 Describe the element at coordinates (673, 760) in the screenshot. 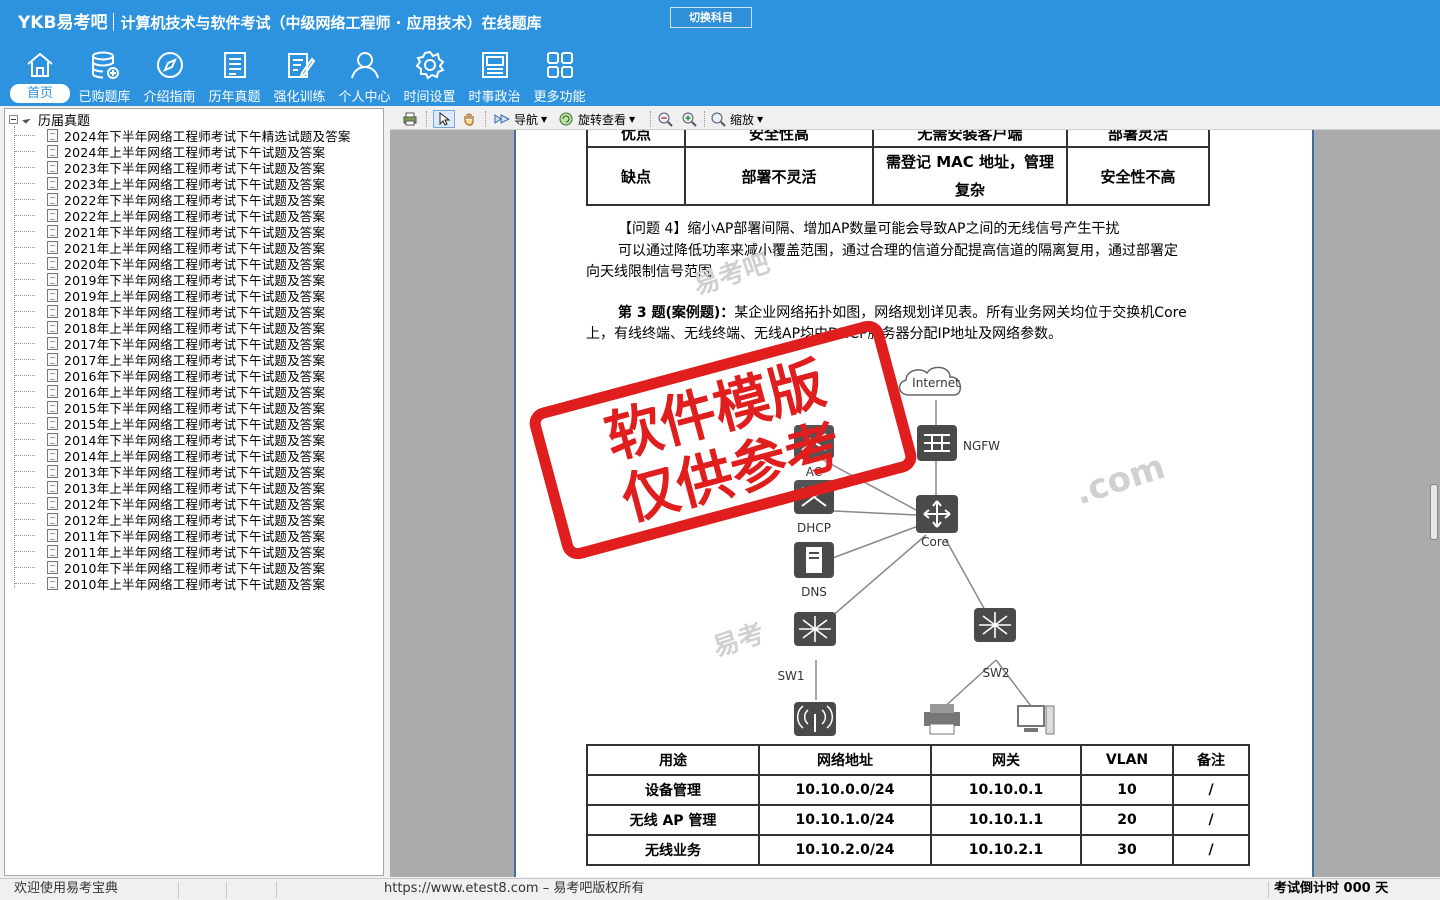

I see `column-header: 用途` at that location.